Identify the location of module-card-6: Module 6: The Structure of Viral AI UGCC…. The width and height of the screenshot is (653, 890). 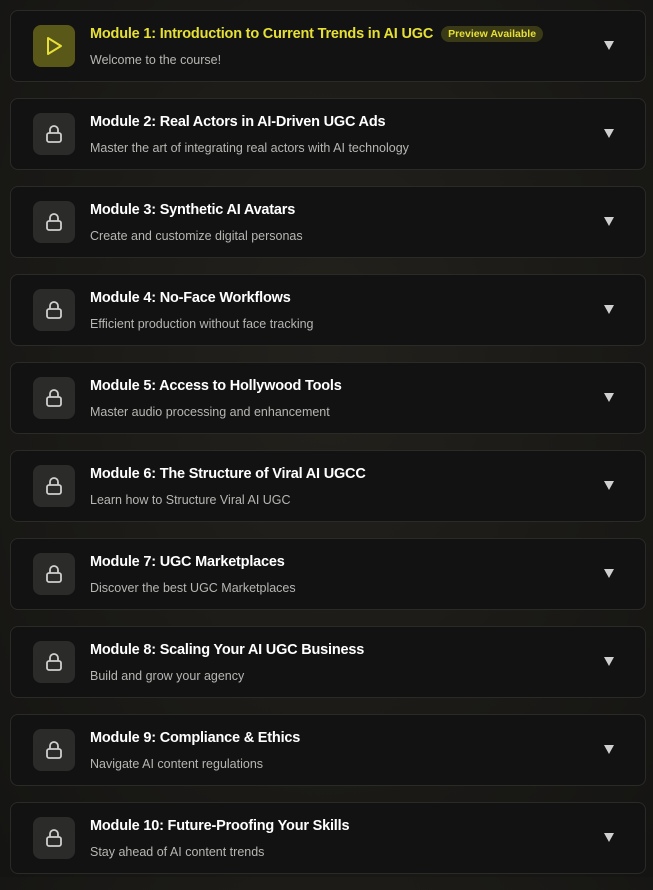
(328, 486).